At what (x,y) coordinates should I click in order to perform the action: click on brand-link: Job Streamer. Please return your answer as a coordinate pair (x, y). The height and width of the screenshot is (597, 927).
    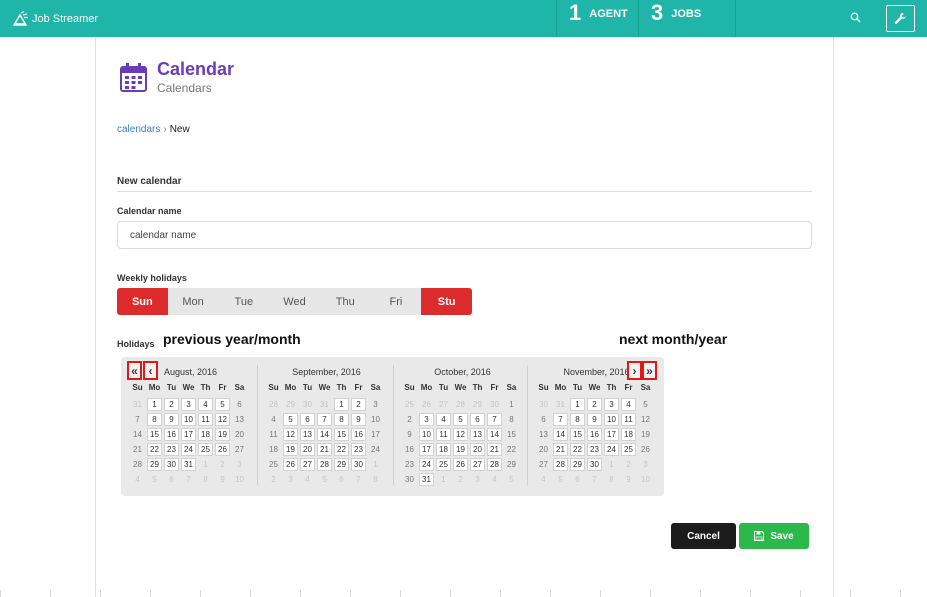
    Looking at the image, I should click on (55, 19).